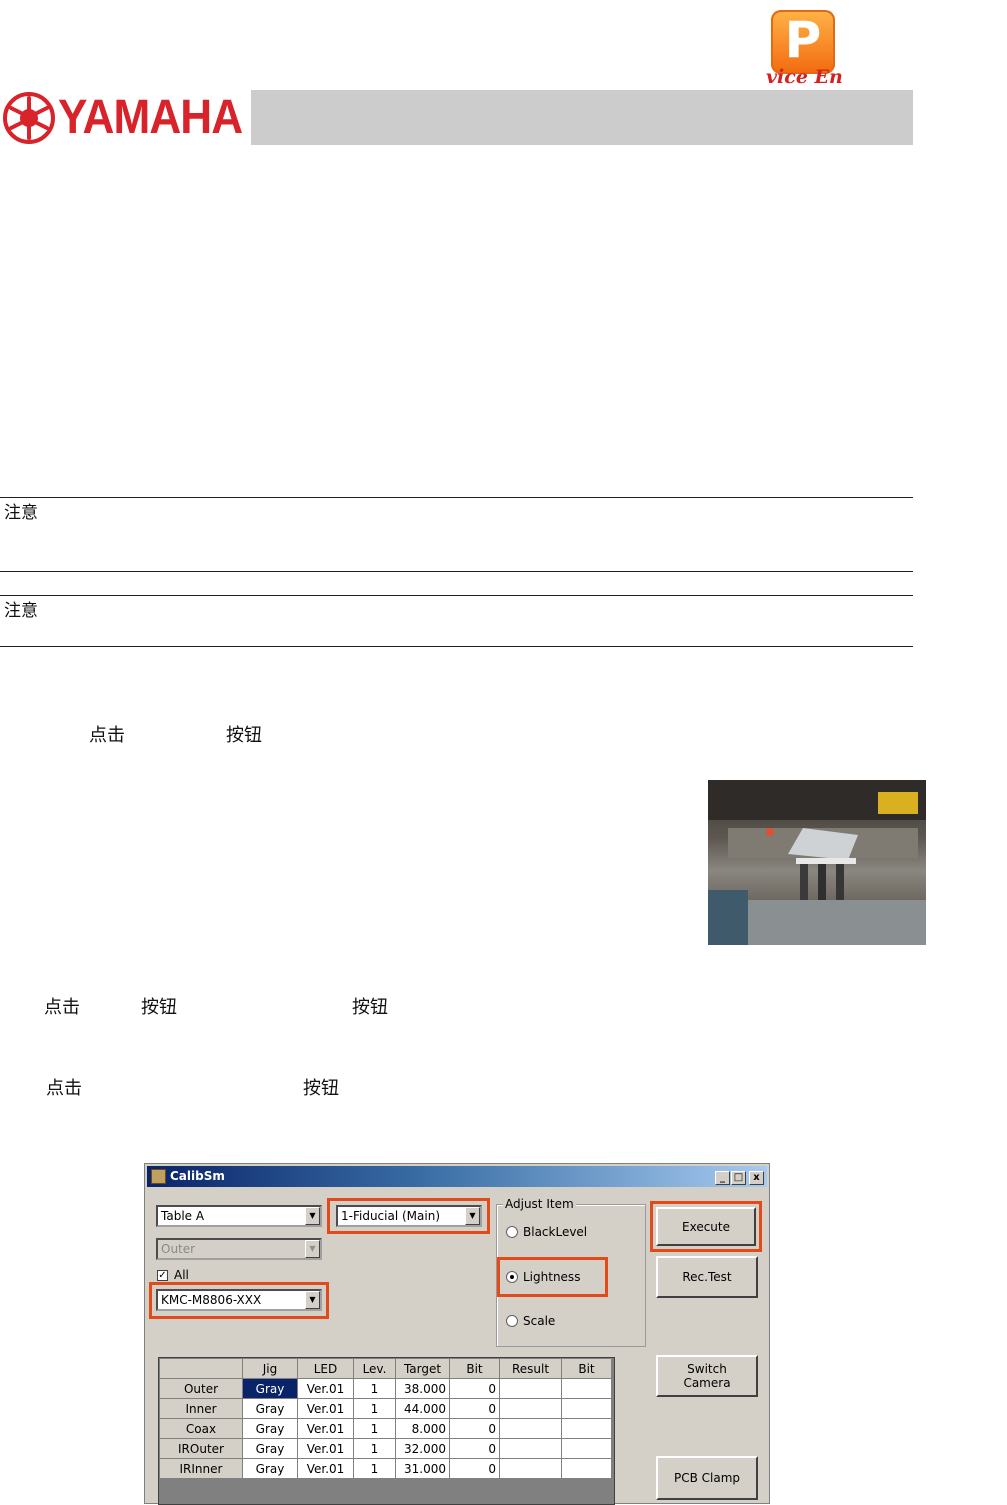 The height and width of the screenshot is (1505, 1007). Describe the element at coordinates (312, 1300) in the screenshot. I see `model-select-chevron-down-icon: ▼` at that location.